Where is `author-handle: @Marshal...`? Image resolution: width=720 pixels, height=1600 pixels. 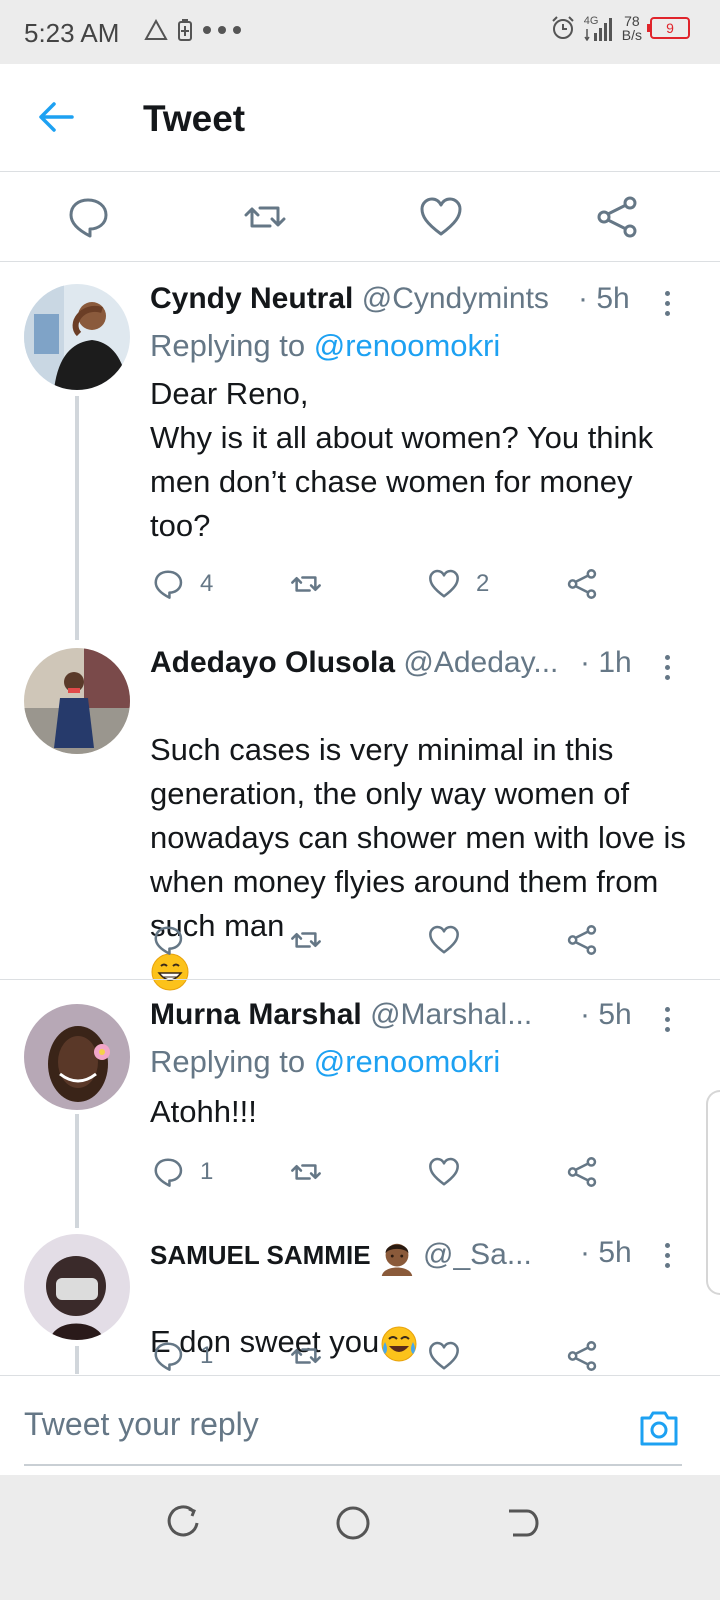
author-handle: @Marshal... is located at coordinates (451, 1014).